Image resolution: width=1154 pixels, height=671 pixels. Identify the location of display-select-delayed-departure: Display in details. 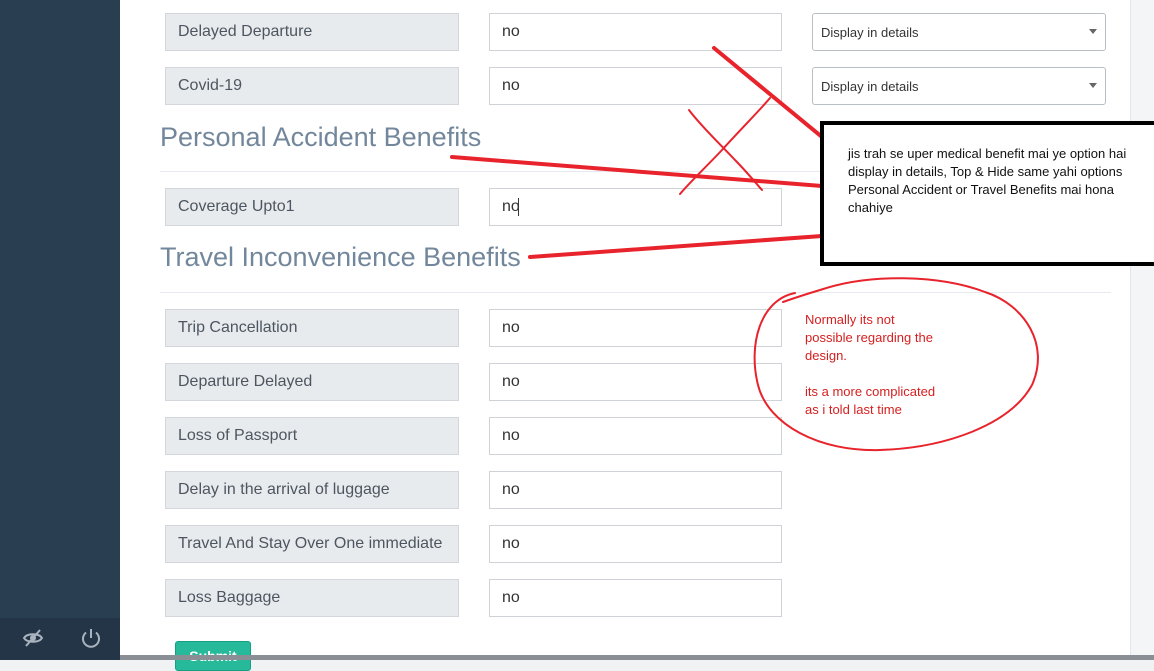
(959, 32).